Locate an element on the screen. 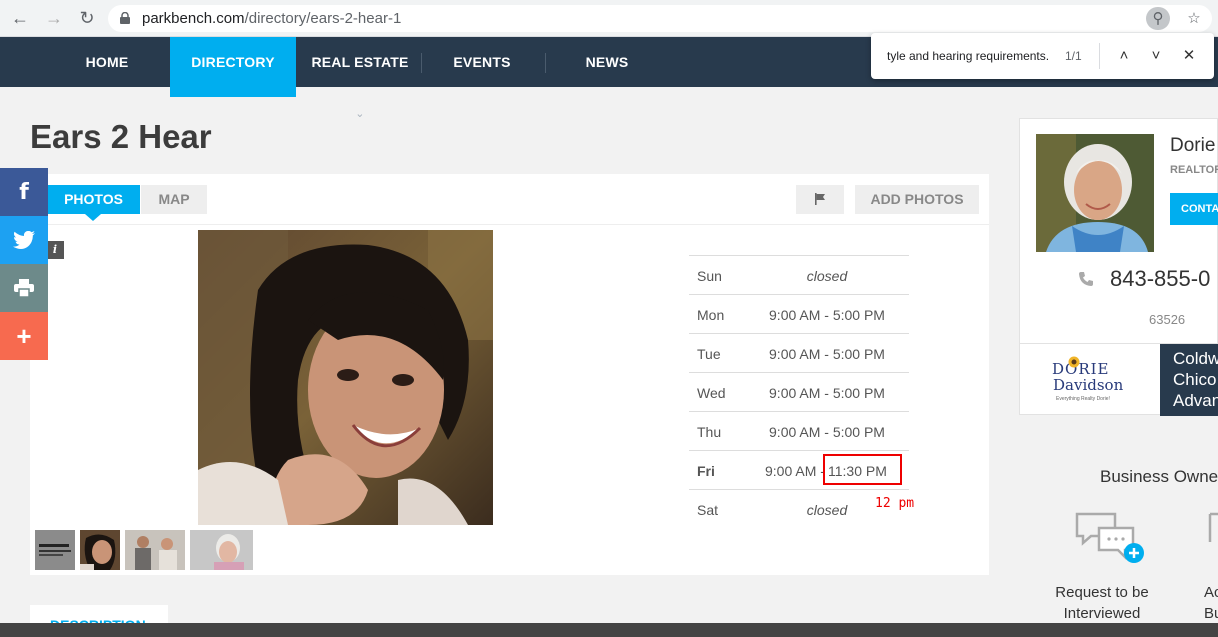 Image resolution: width=1218 pixels, height=637 pixels. lock-icon is located at coordinates (125, 18).